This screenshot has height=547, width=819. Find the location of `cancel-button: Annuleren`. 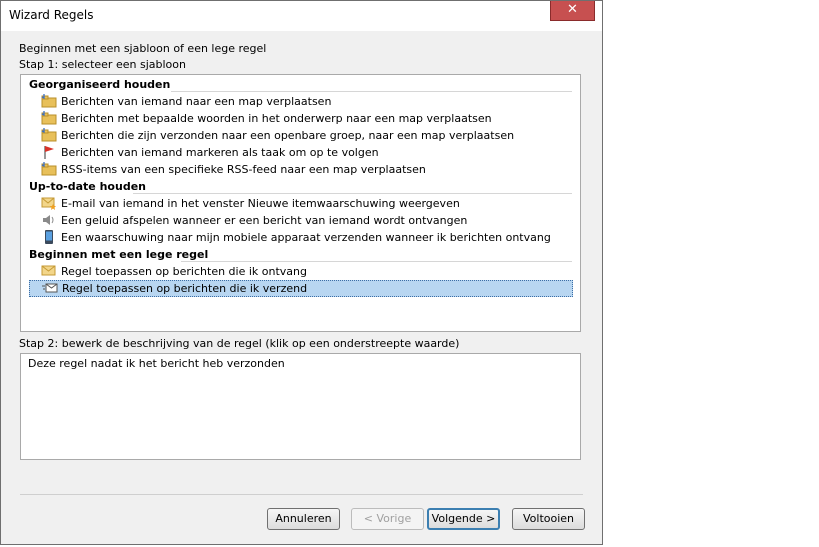

cancel-button: Annuleren is located at coordinates (303, 519).